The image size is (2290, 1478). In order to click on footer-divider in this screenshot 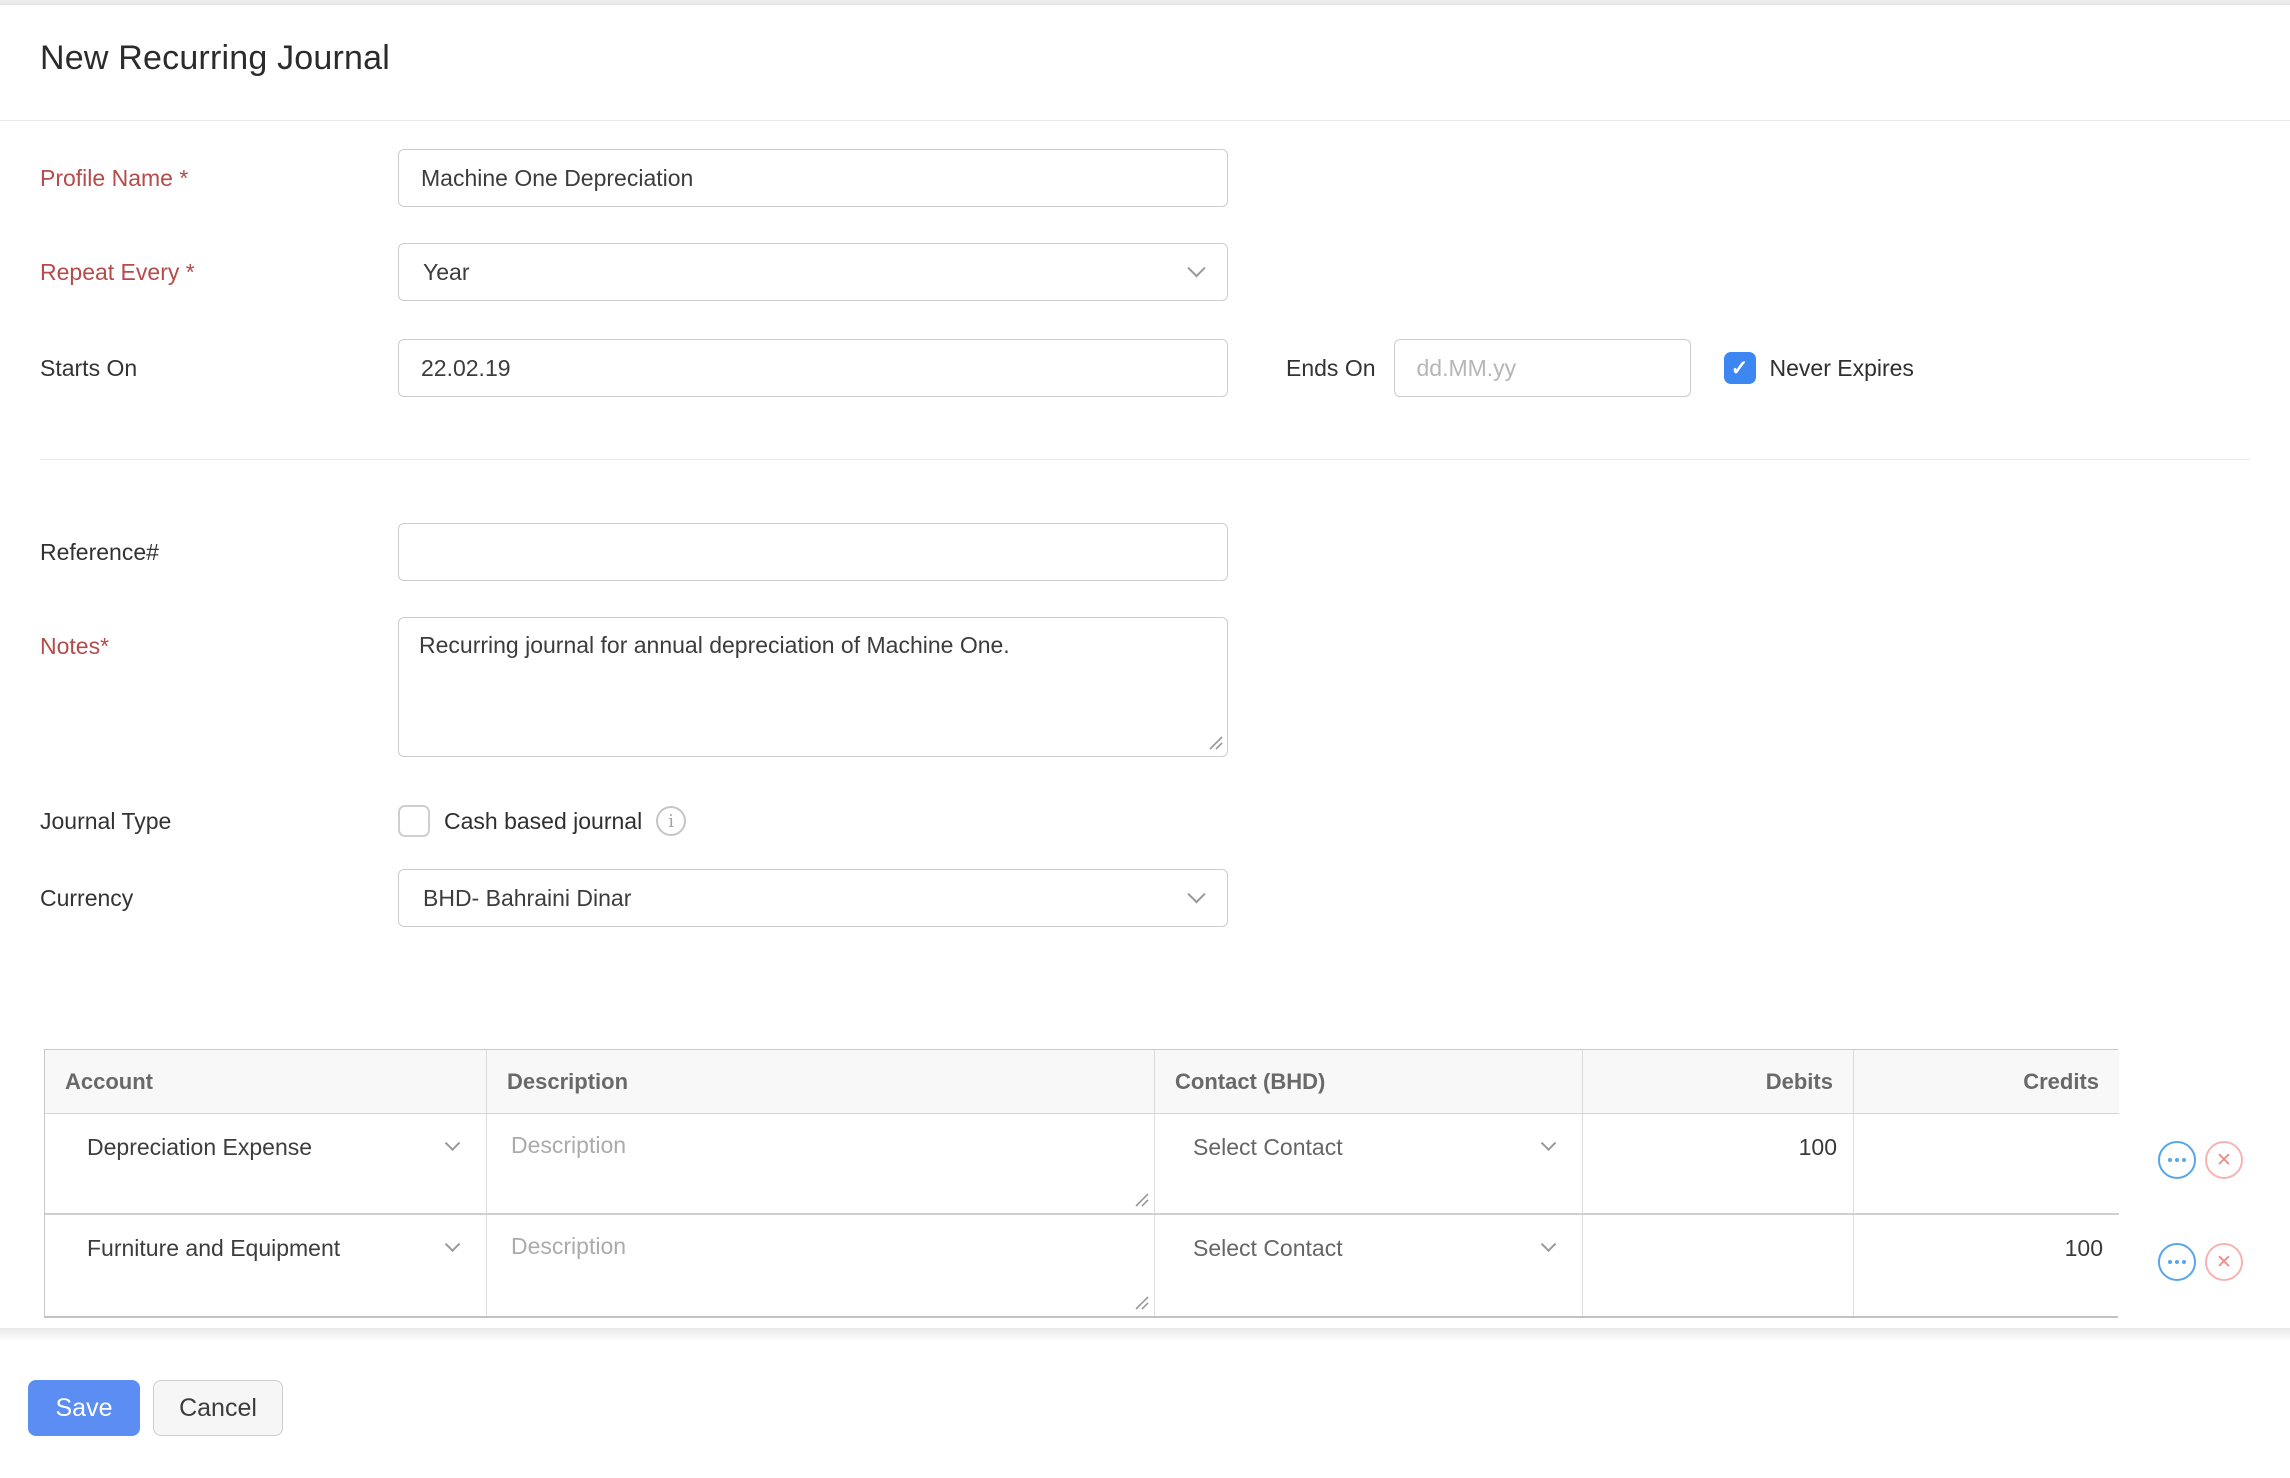, I will do `click(1145, 1335)`.